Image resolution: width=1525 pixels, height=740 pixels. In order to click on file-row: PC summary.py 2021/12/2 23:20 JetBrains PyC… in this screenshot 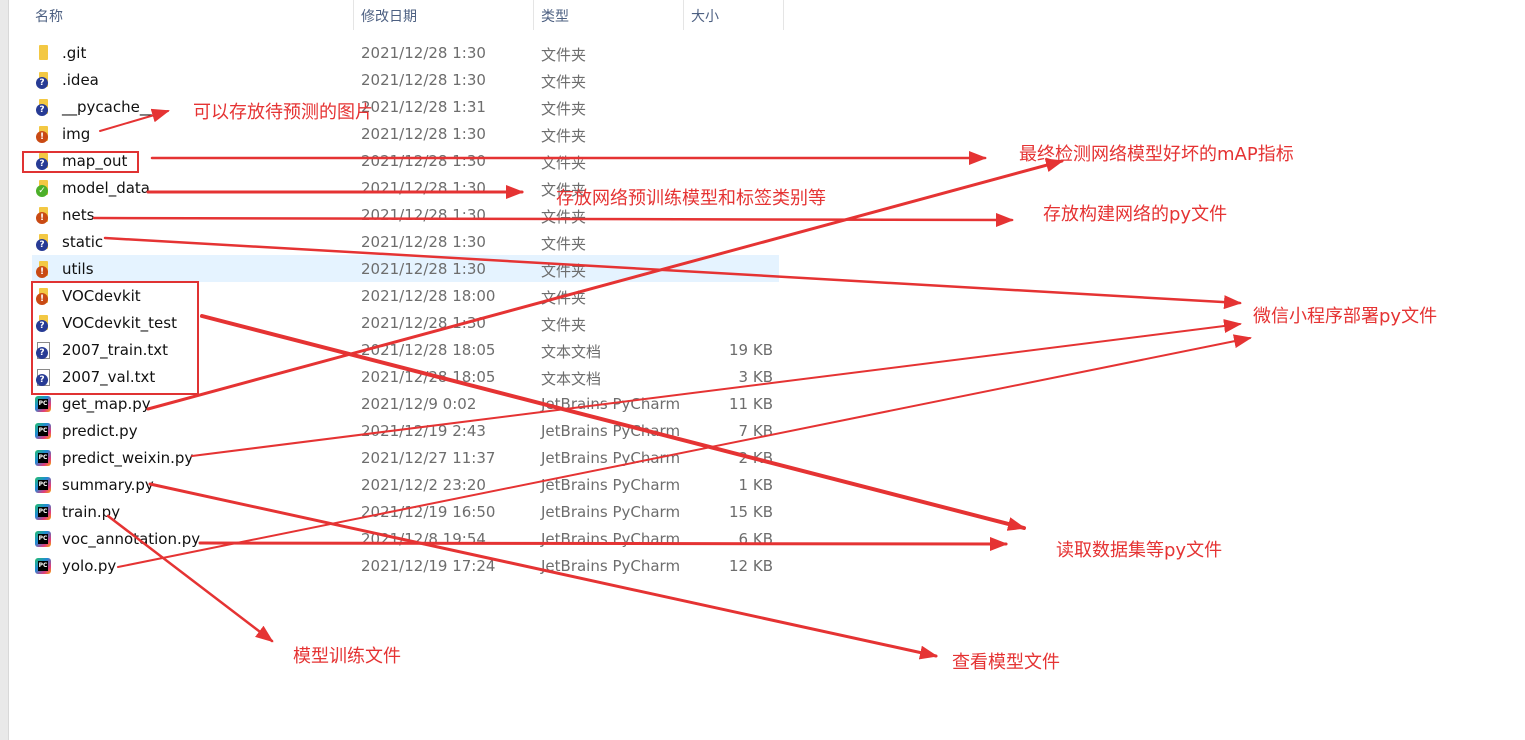, I will do `click(405, 484)`.